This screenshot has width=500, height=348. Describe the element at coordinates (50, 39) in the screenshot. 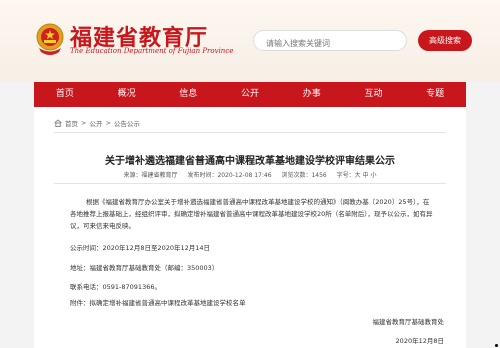

I see `national-emblem-icon` at that location.